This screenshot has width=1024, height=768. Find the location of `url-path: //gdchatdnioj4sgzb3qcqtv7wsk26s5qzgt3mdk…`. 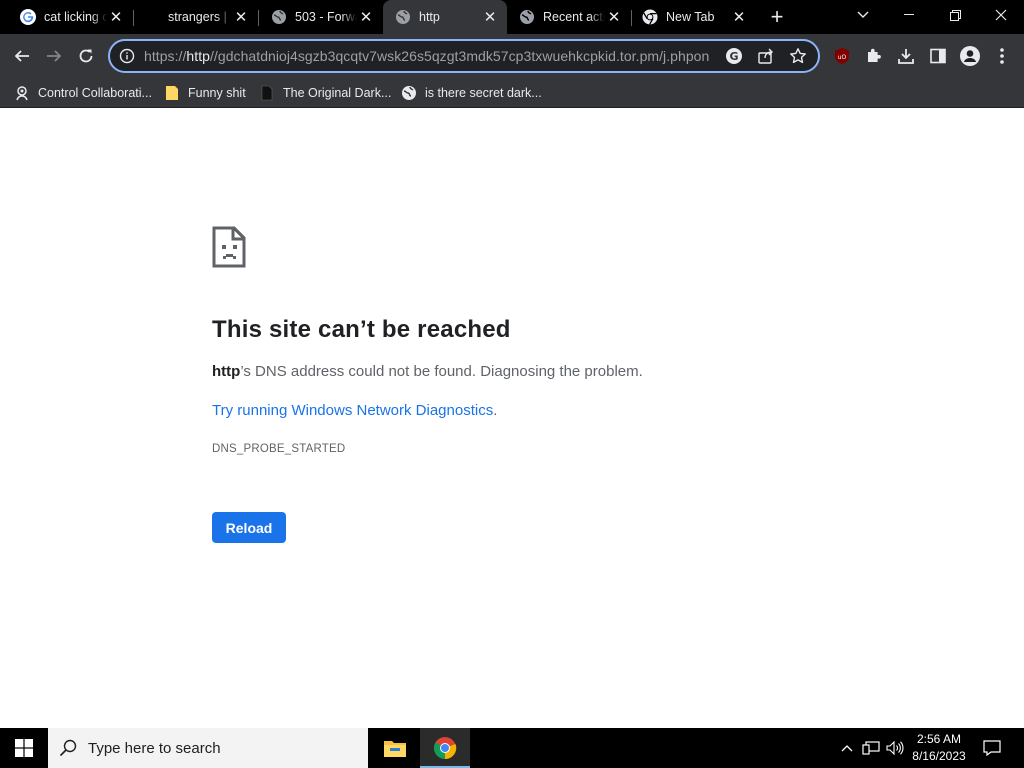

url-path: //gdchatdnioj4sgzb3qcqtv7wsk26s5qzgt3mdk… is located at coordinates (459, 56).